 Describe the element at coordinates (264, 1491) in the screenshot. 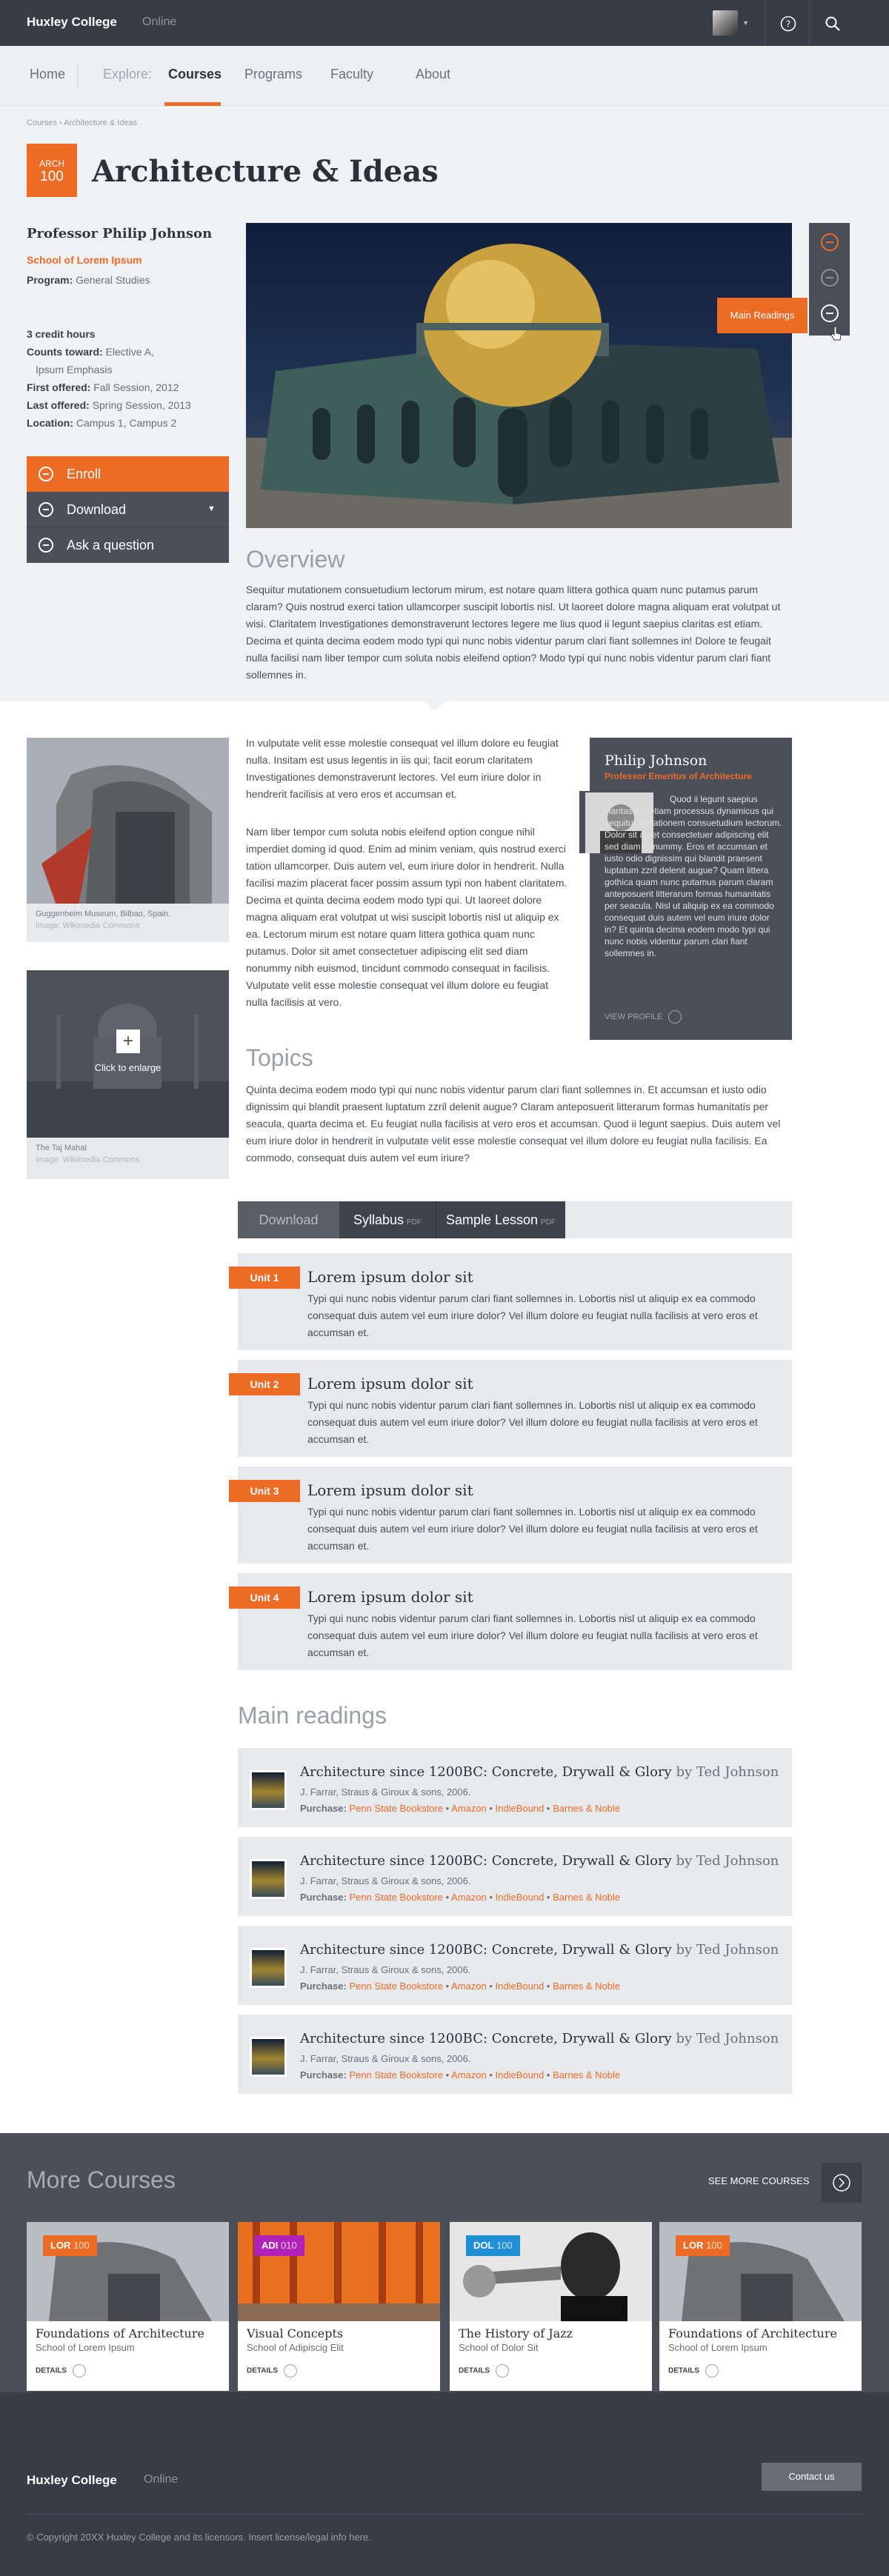

I see `unit-tag: Unit 3` at that location.